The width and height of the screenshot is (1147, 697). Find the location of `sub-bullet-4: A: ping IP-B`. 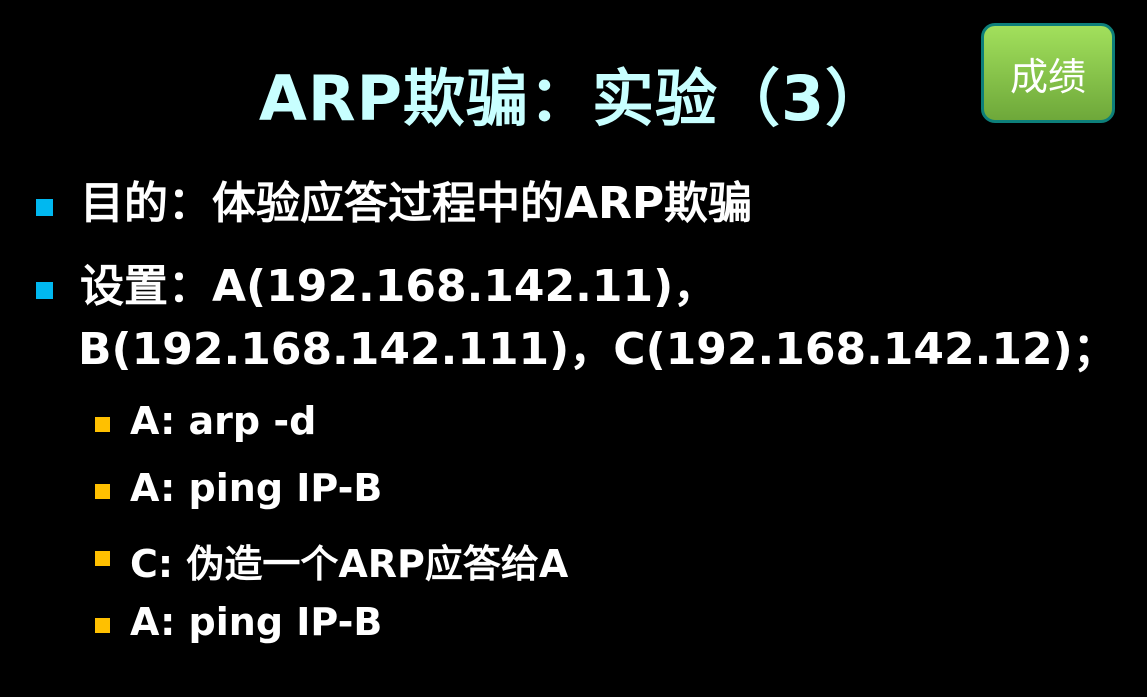

sub-bullet-4: A: ping IP-B is located at coordinates (256, 622).